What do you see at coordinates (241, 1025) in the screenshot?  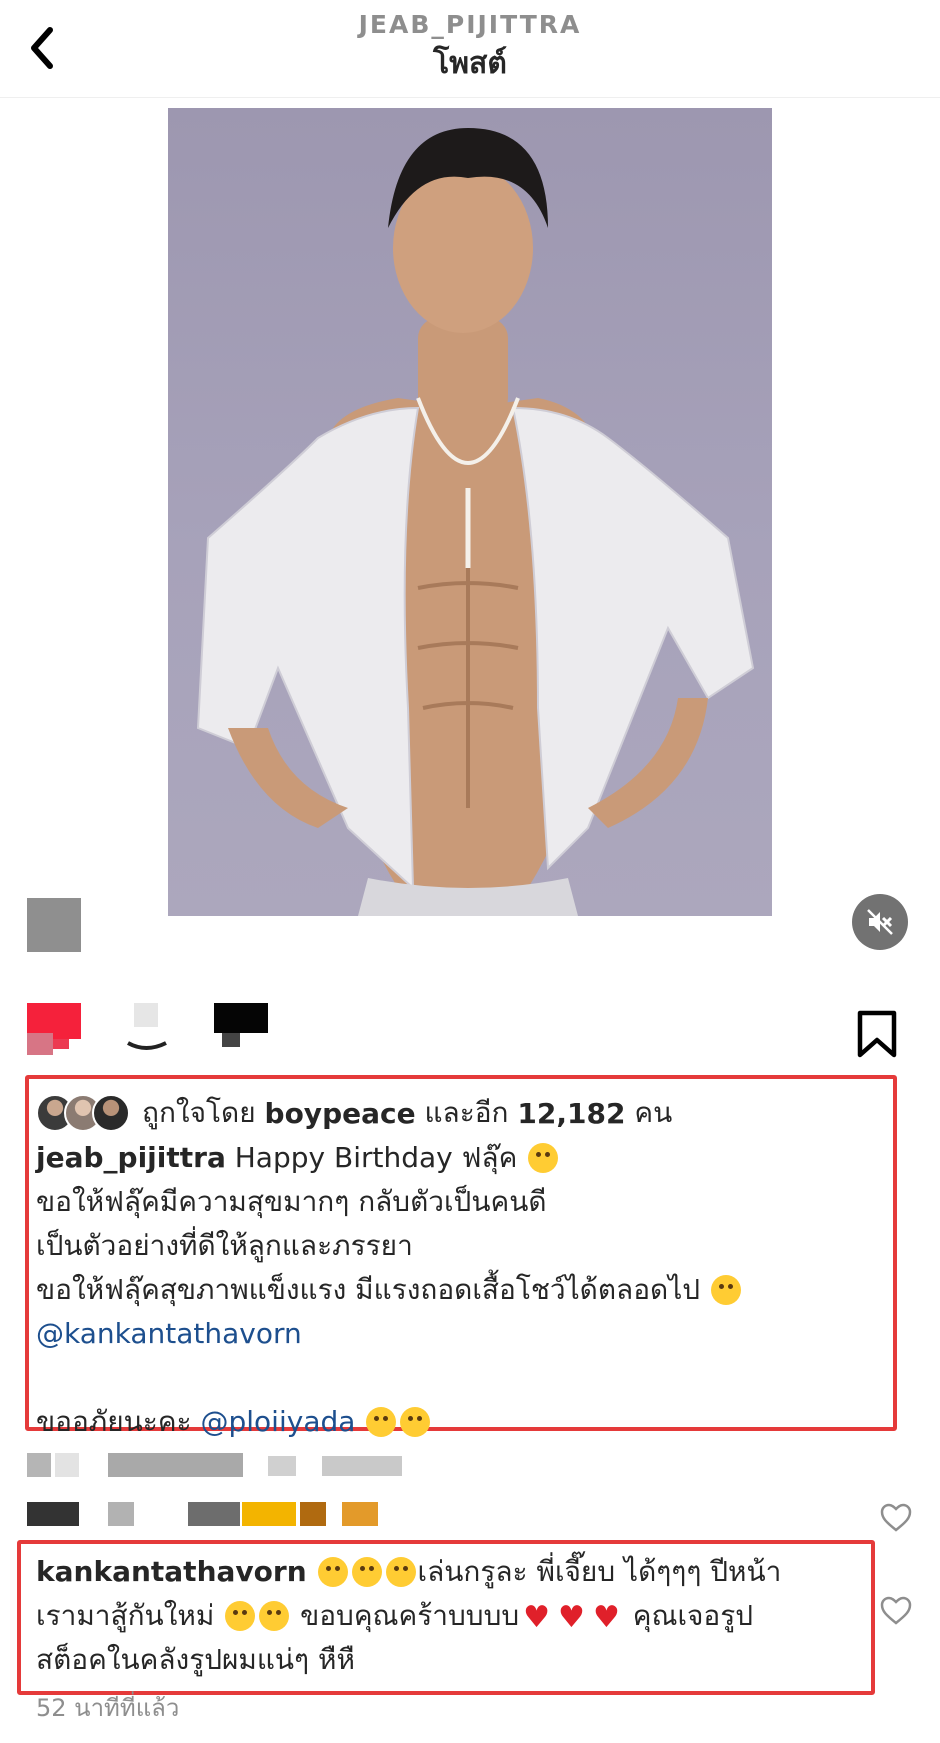 I see `send-icon` at bounding box center [241, 1025].